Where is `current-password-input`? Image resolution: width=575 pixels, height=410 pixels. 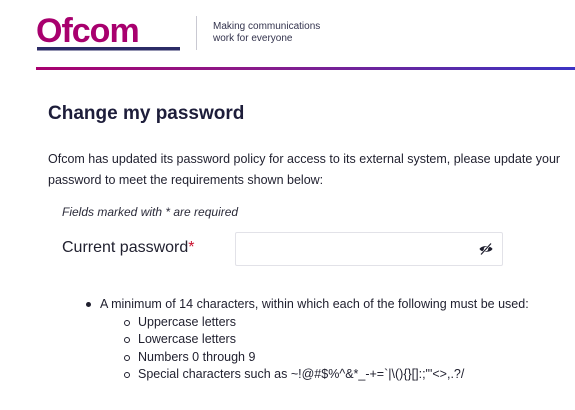
current-password-input is located at coordinates (351, 249).